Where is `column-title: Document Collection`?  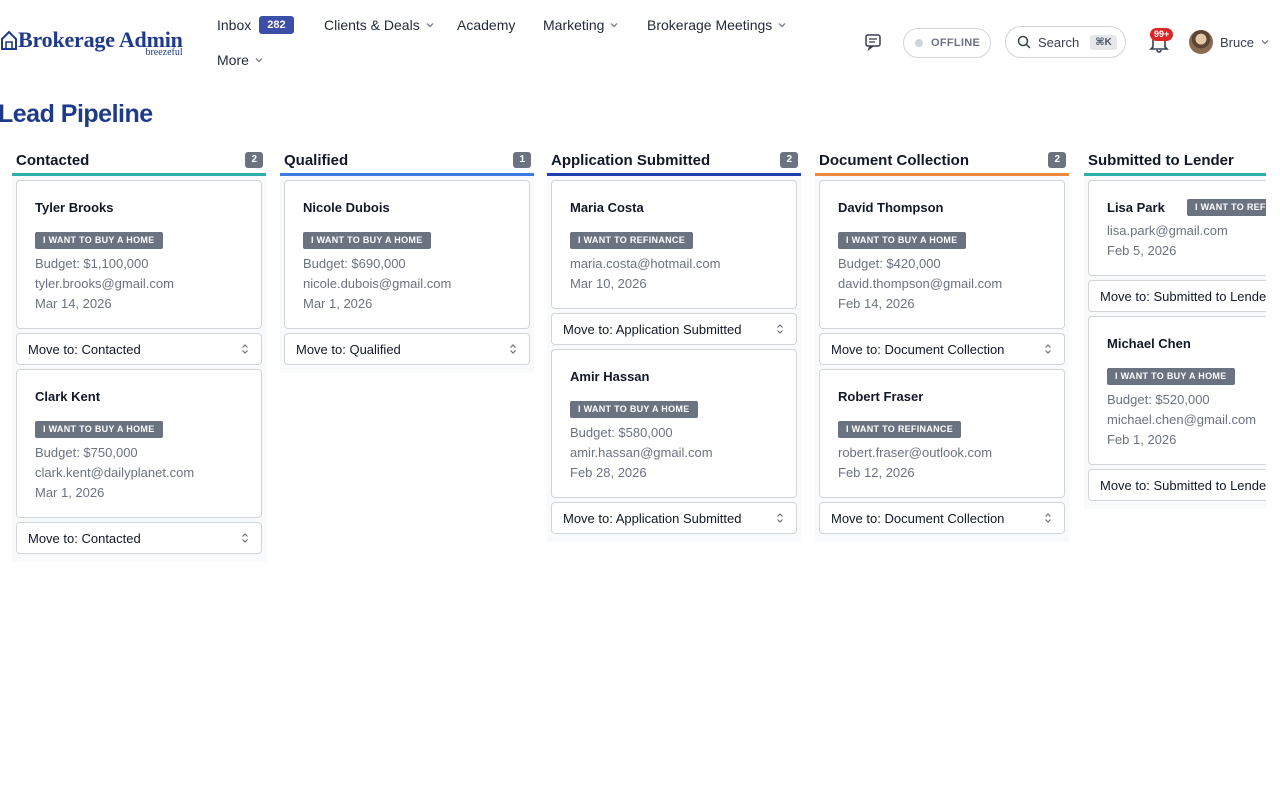 column-title: Document Collection is located at coordinates (894, 160).